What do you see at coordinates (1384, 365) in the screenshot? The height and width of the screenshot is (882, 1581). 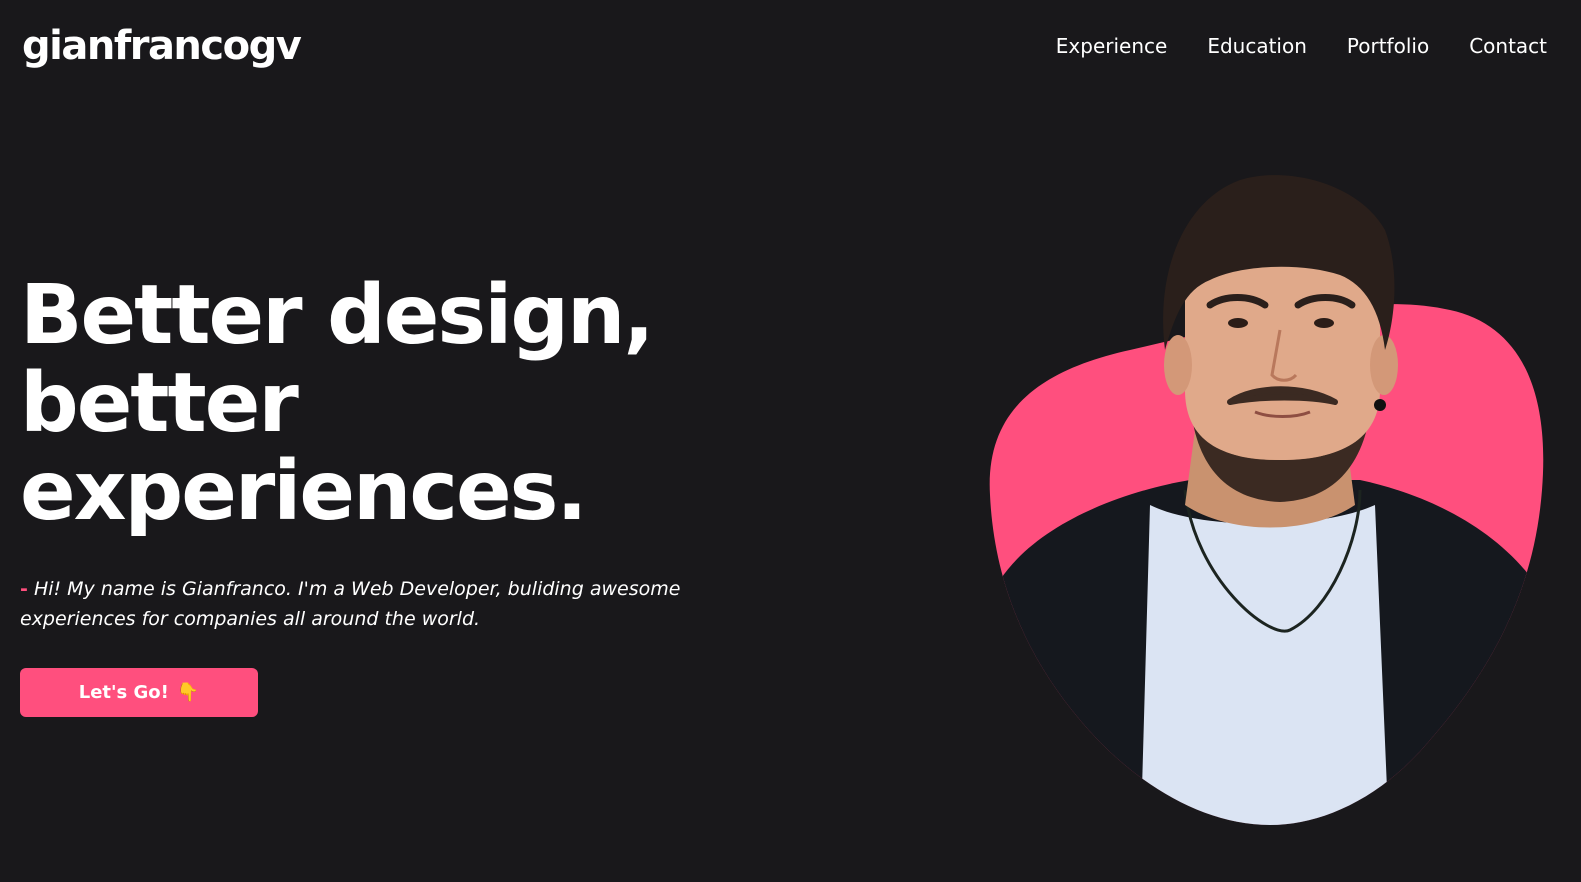 I see `right-ear-shape` at bounding box center [1384, 365].